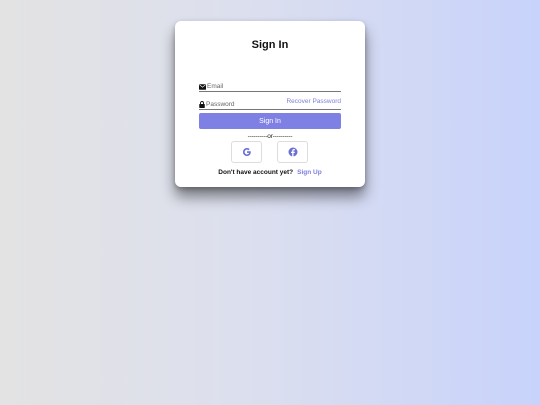 The image size is (540, 405). I want to click on google-icon, so click(246, 152).